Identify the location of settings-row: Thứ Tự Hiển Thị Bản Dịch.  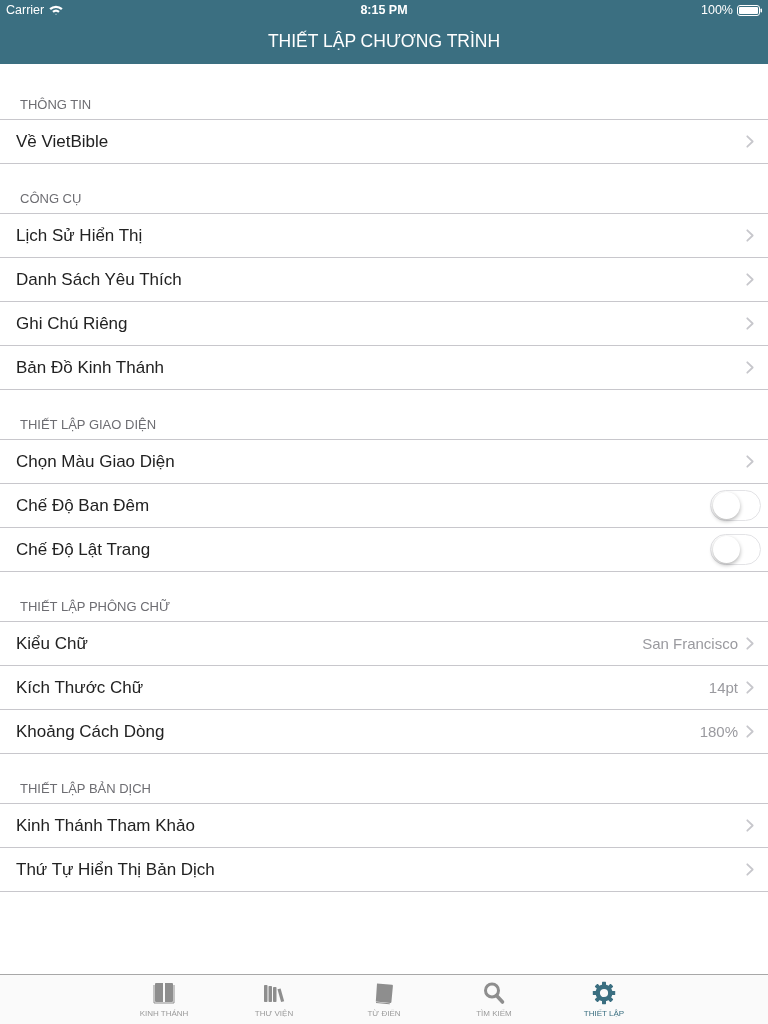
(384, 870).